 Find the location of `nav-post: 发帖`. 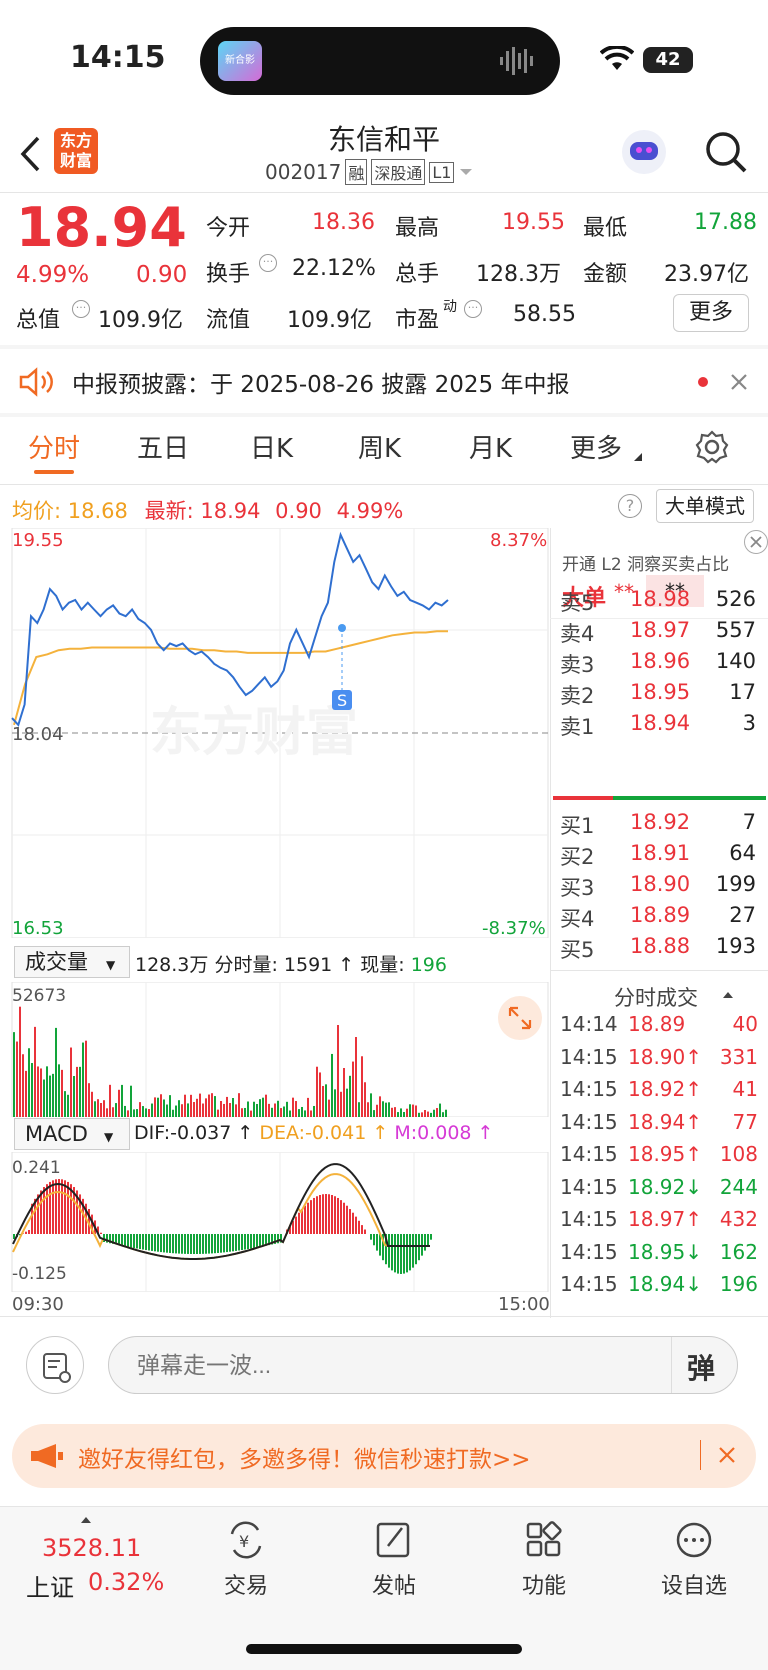

nav-post: 发帖 is located at coordinates (394, 1560).